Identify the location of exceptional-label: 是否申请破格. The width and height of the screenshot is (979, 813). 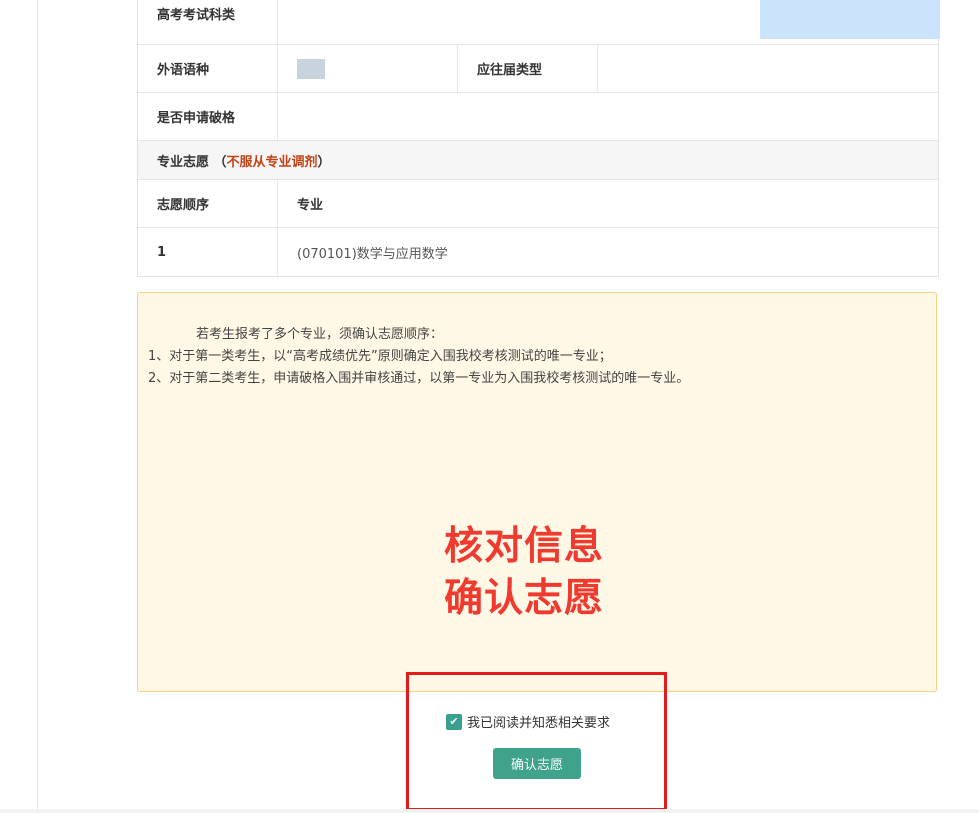
(208, 116).